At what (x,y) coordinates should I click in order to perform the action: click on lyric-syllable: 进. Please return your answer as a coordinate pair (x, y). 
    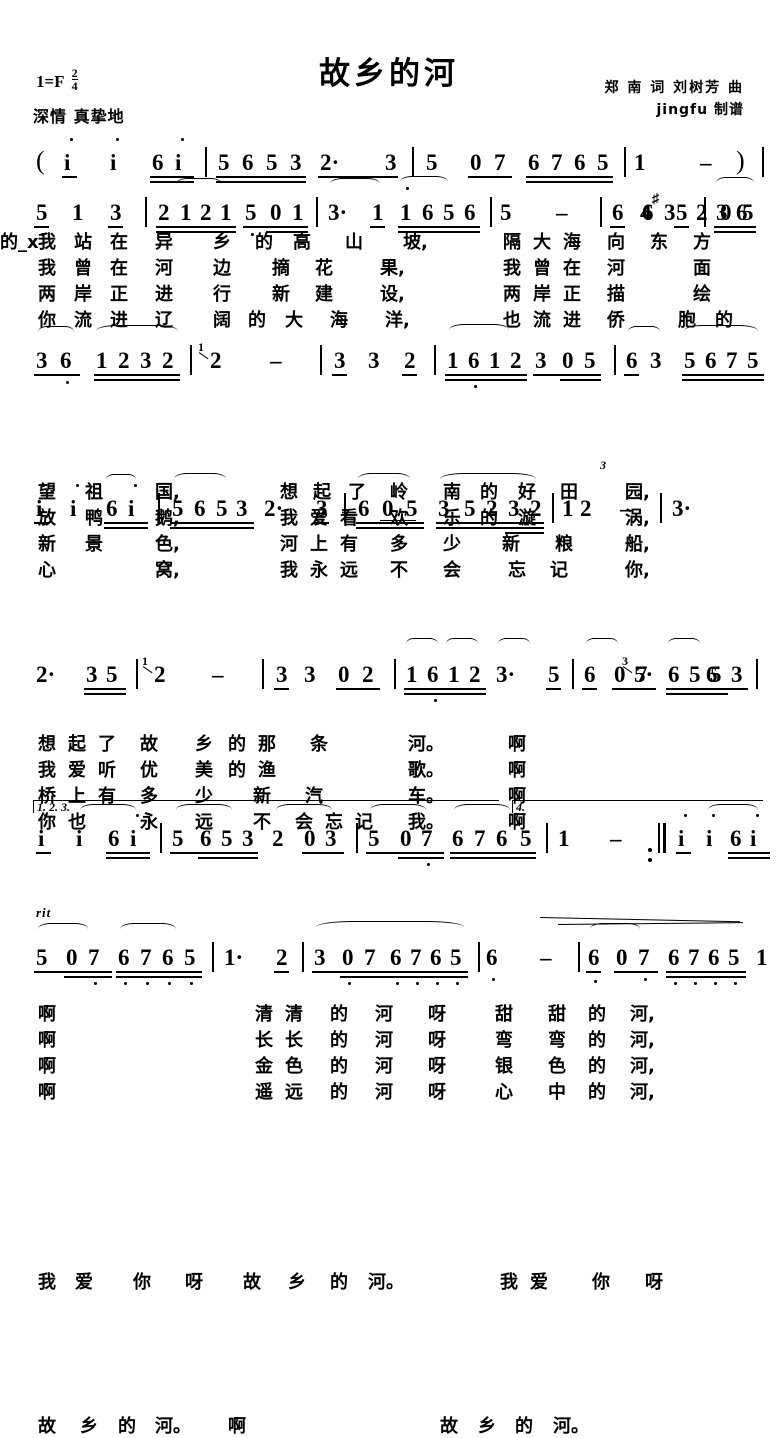
    Looking at the image, I should click on (572, 320).